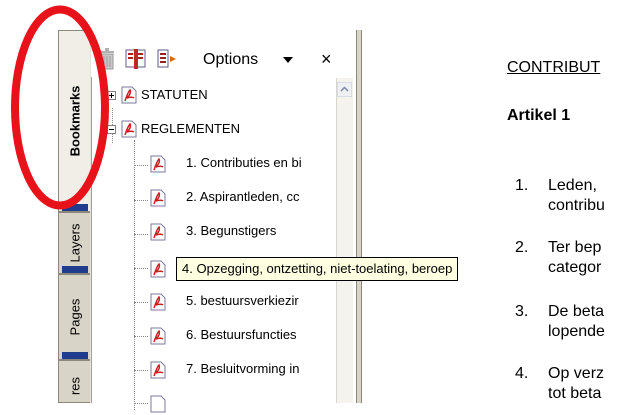 The image size is (622, 415). I want to click on bookmark-icon, so click(136, 59).